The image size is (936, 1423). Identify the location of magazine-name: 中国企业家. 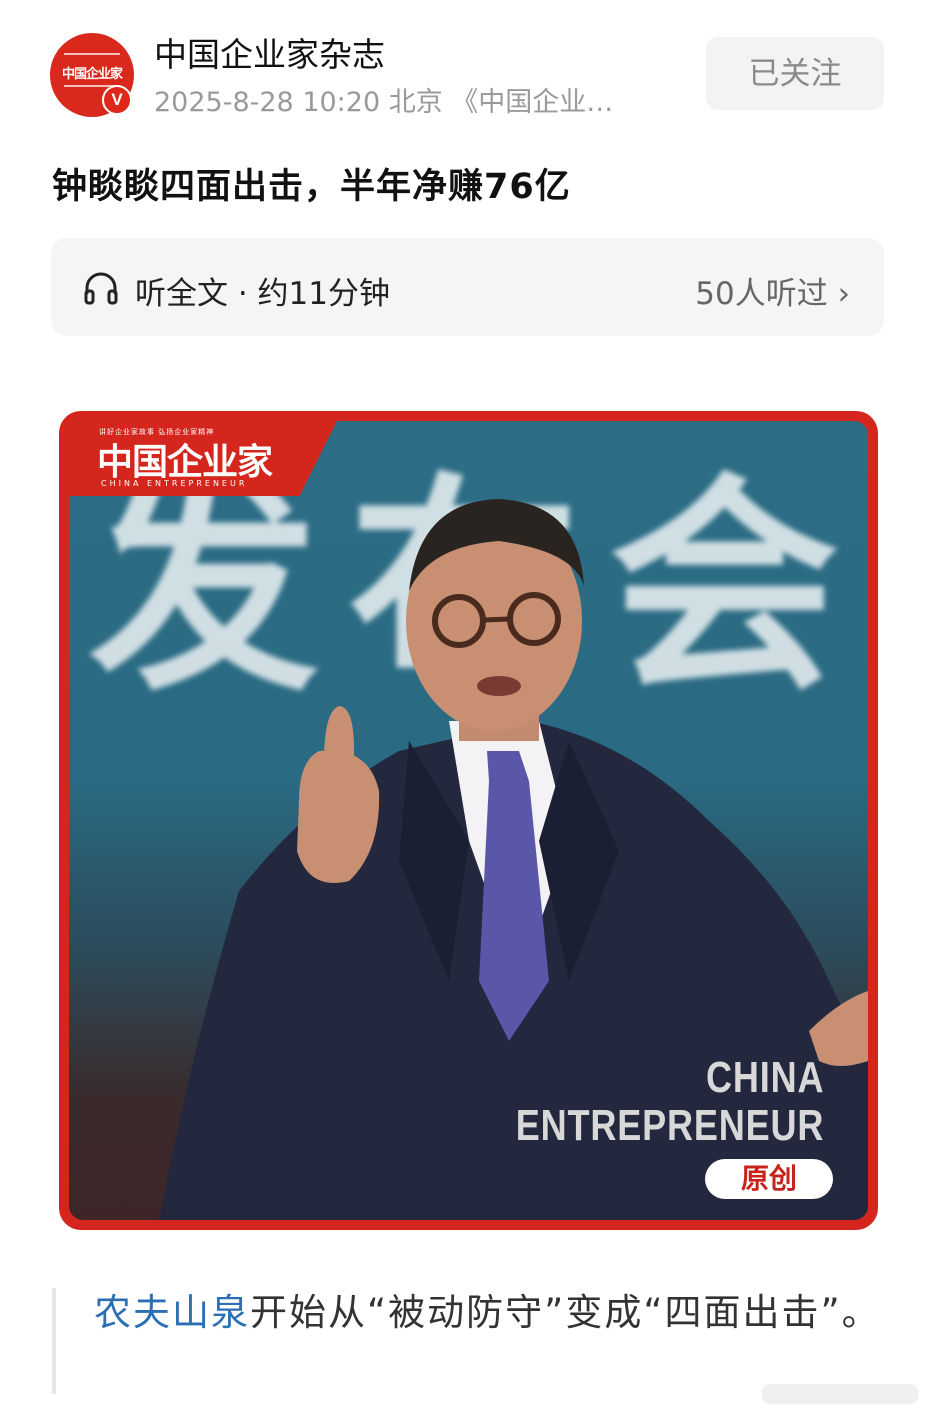
(185, 462).